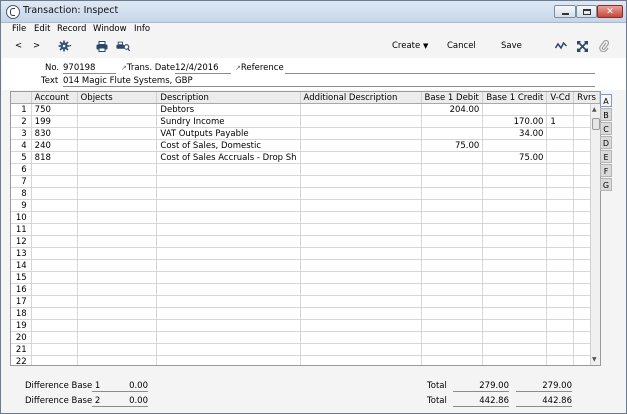 The height and width of the screenshot is (414, 627). Describe the element at coordinates (142, 29) in the screenshot. I see `menu-info: Info` at that location.